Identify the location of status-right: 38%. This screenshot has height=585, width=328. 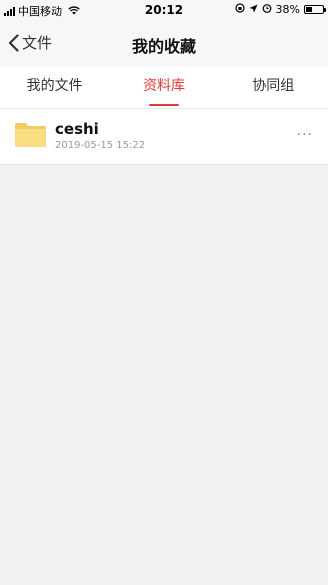
(280, 9).